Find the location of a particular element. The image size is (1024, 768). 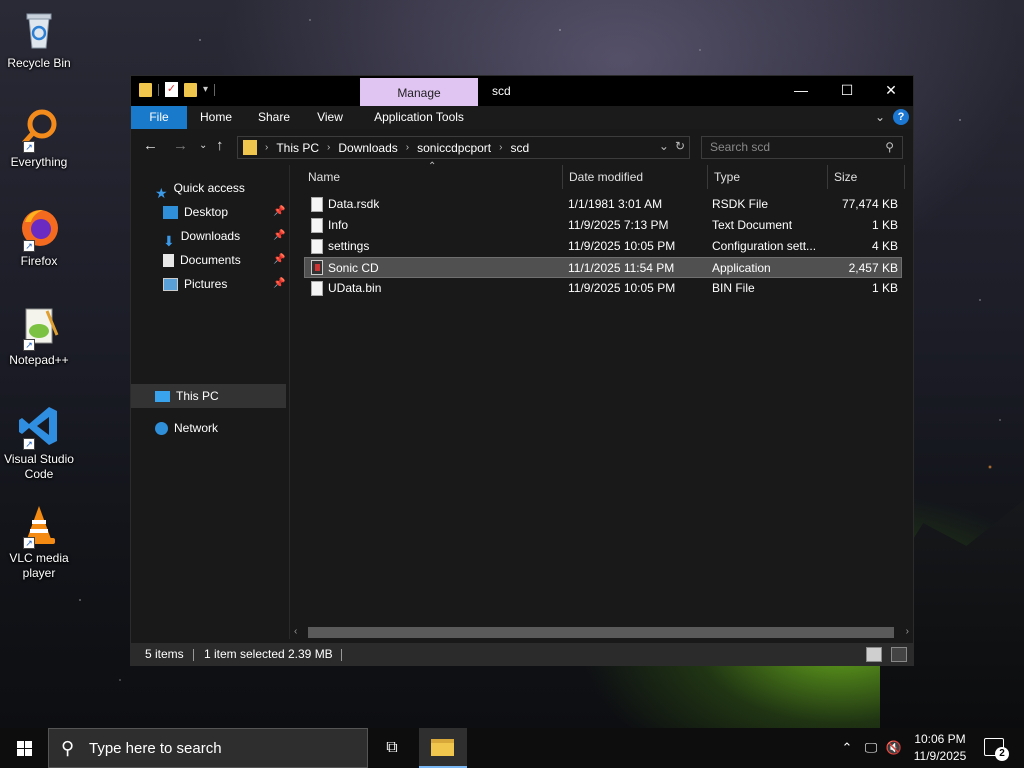

search-icon: ⚲ is located at coordinates (68, 748).